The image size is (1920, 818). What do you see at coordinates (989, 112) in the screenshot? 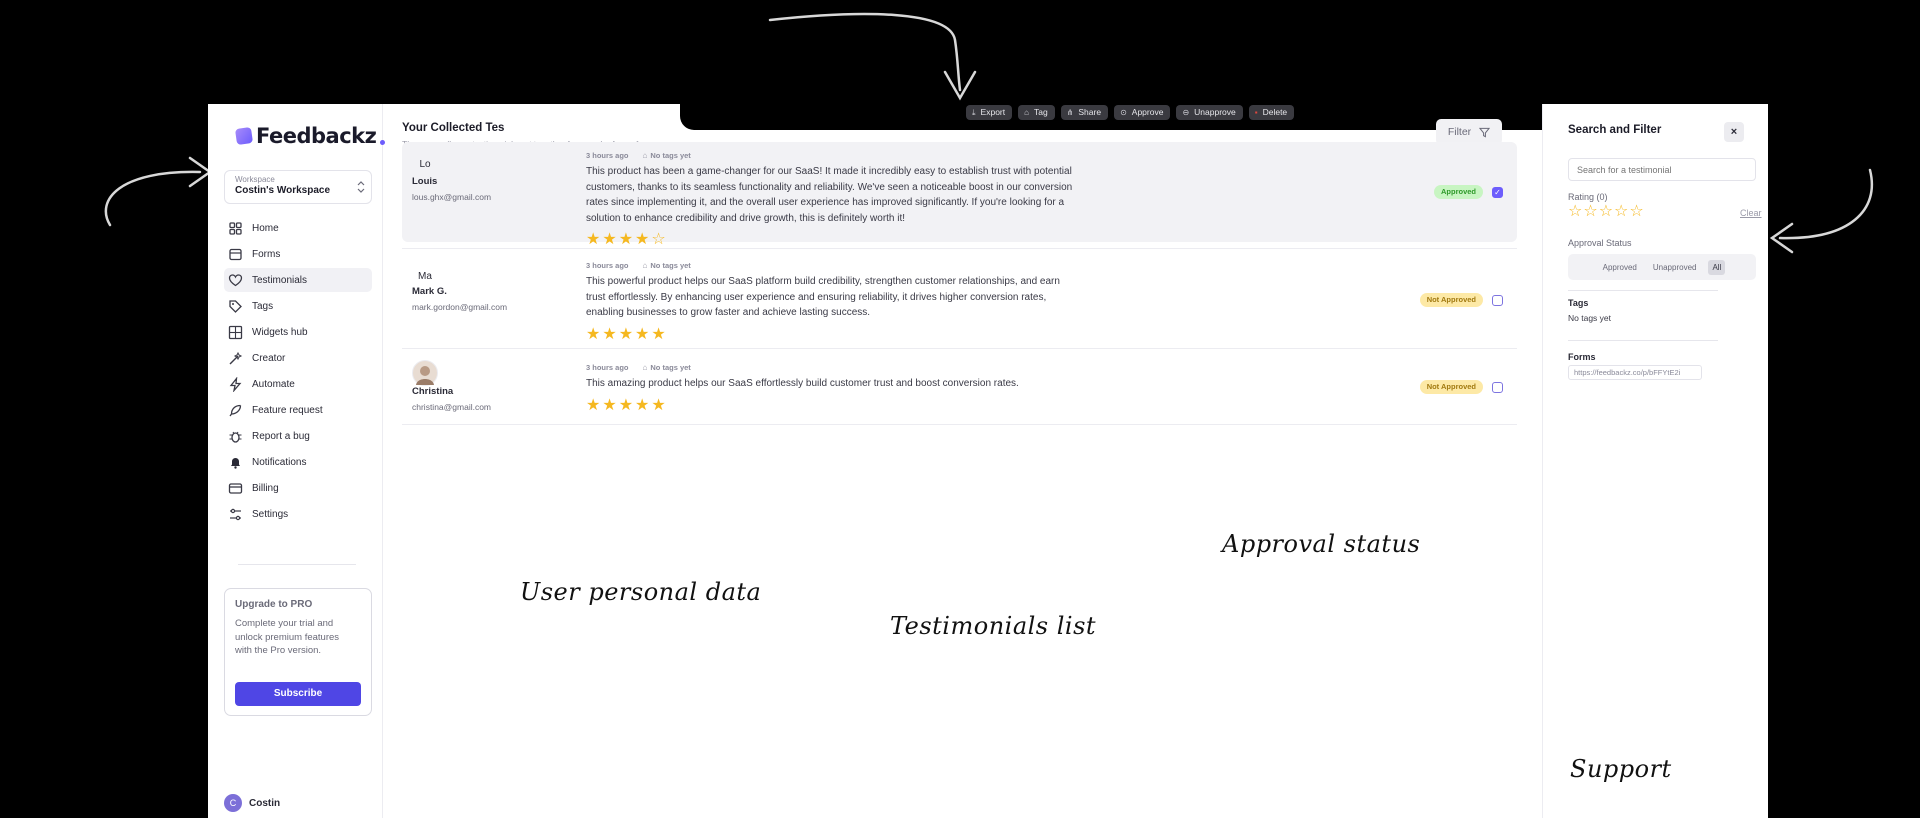
I see `export-button: ⤓ Export` at bounding box center [989, 112].